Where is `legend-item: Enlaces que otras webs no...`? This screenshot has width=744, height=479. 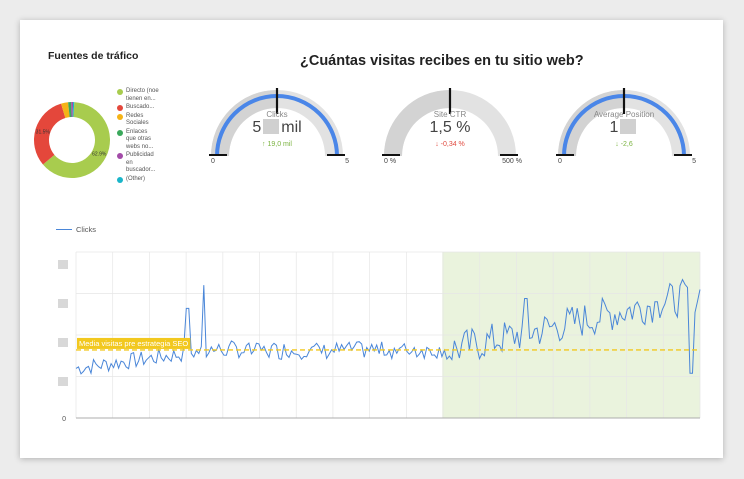 legend-item: Enlaces que otras webs no... is located at coordinates (138, 140).